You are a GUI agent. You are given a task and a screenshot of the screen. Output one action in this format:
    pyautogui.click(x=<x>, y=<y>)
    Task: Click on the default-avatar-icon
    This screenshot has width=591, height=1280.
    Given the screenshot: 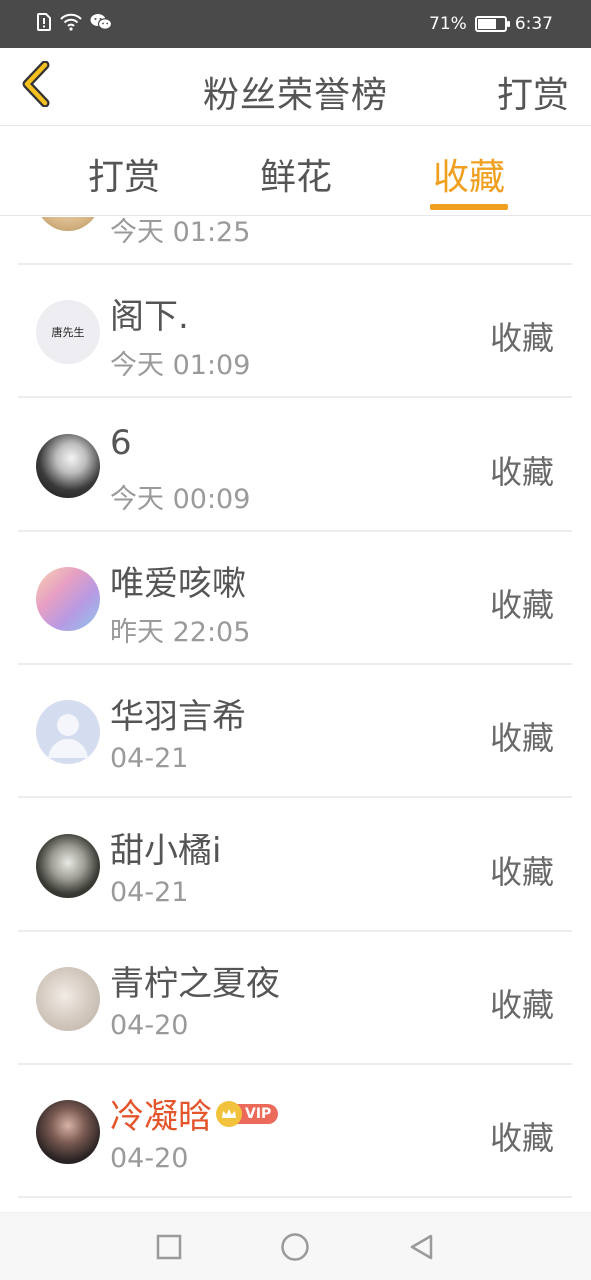 What is the action you would take?
    pyautogui.click(x=68, y=732)
    